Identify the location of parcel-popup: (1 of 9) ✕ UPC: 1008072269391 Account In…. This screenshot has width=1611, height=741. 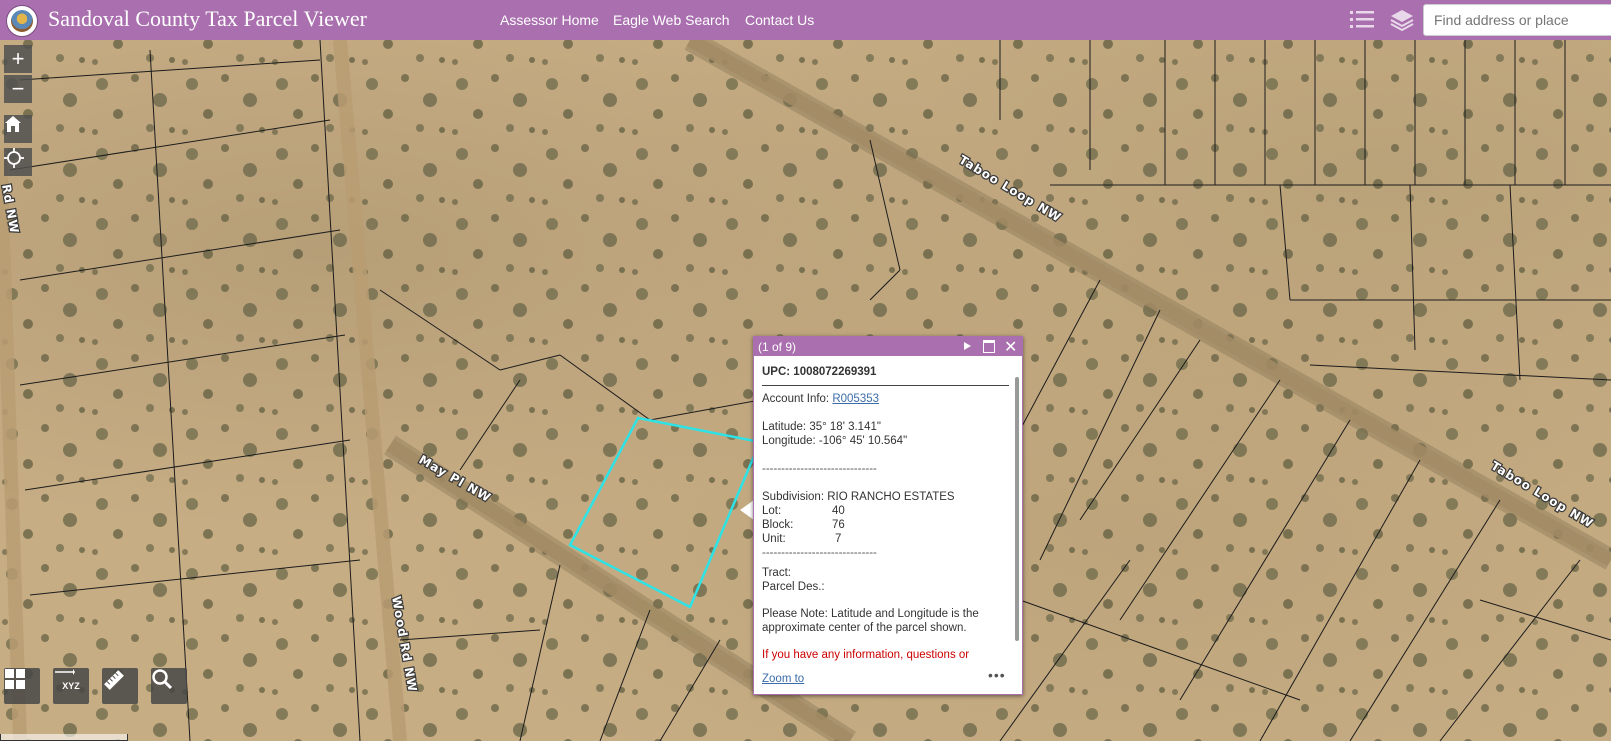
(888, 515).